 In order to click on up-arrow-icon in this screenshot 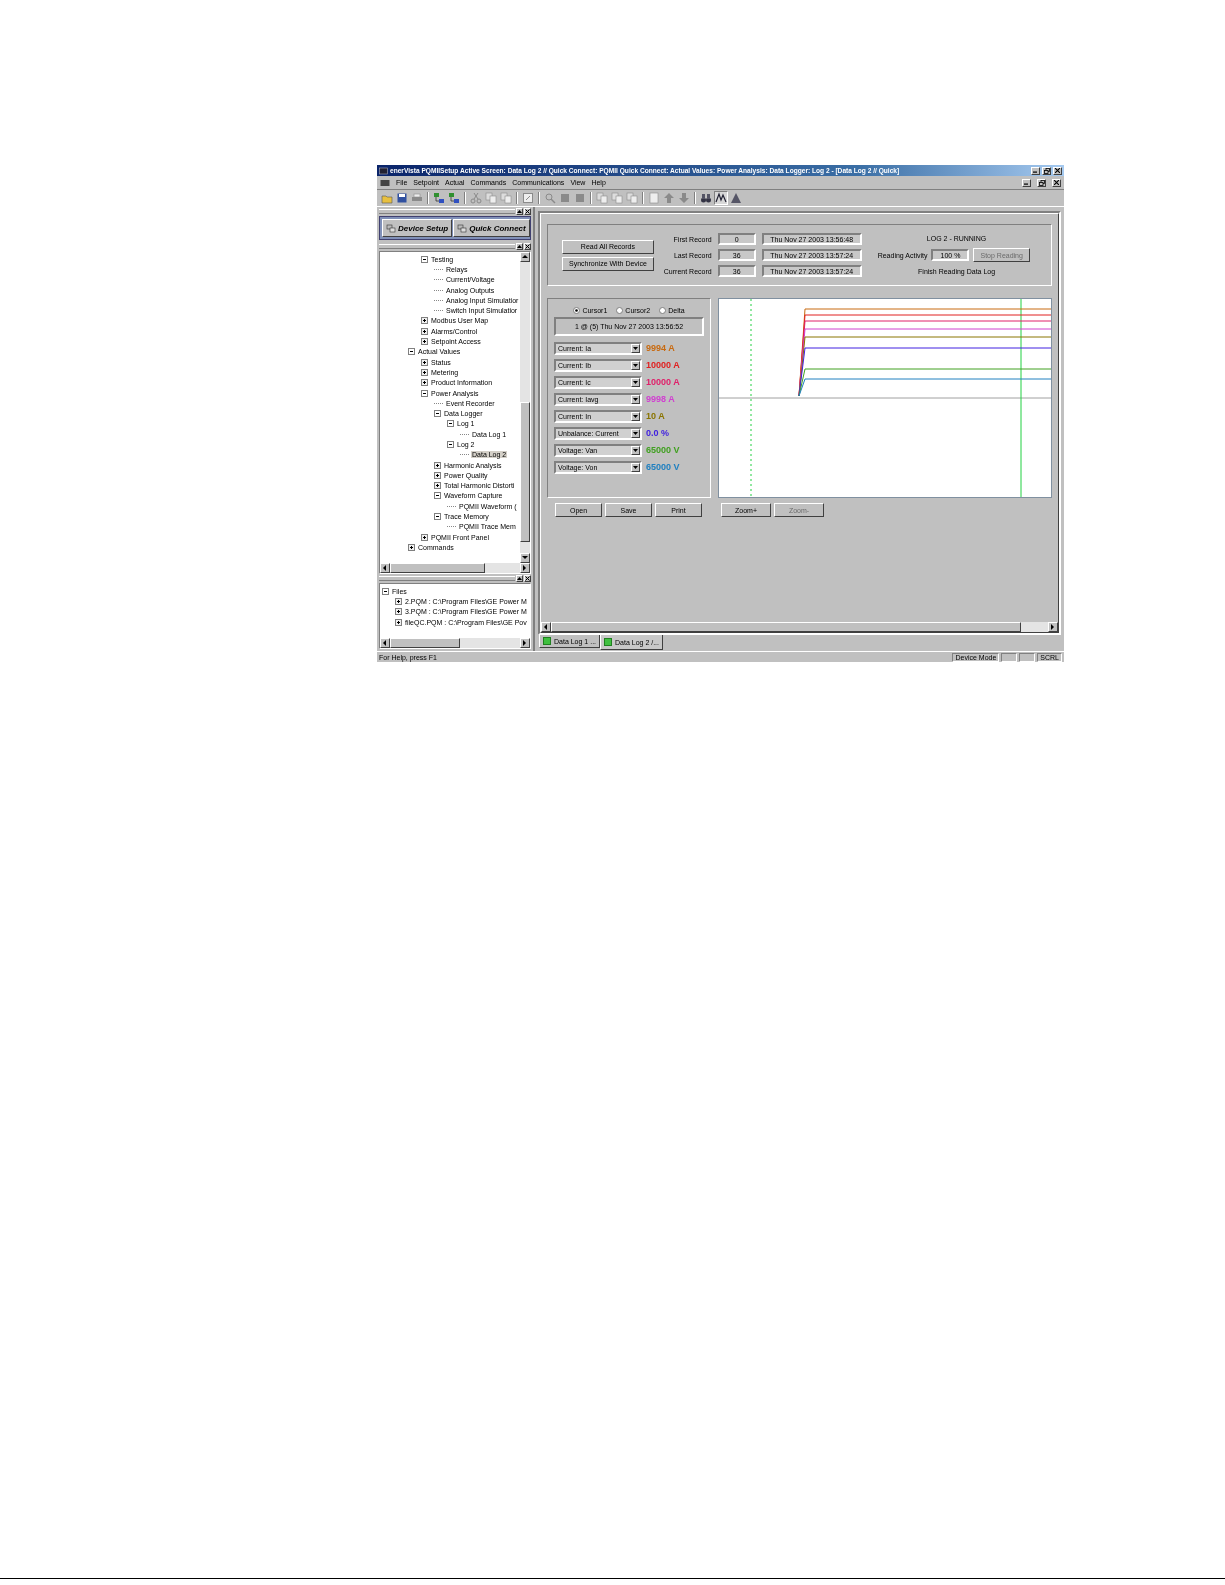, I will do `click(669, 198)`.